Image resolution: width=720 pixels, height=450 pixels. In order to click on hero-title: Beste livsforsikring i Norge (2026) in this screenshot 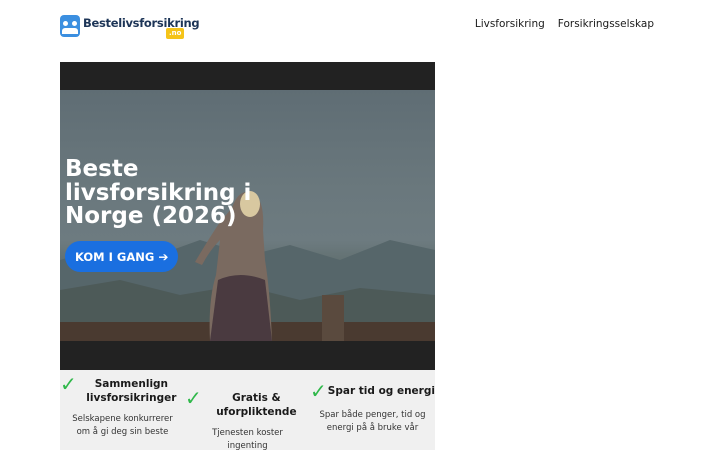, I will do `click(158, 192)`.